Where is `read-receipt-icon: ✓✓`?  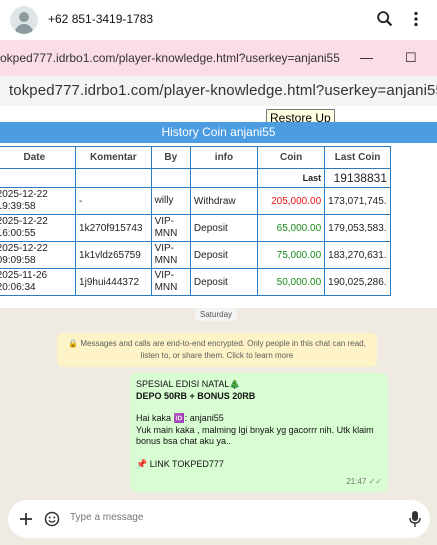
read-receipt-icon: ✓✓ is located at coordinates (375, 481).